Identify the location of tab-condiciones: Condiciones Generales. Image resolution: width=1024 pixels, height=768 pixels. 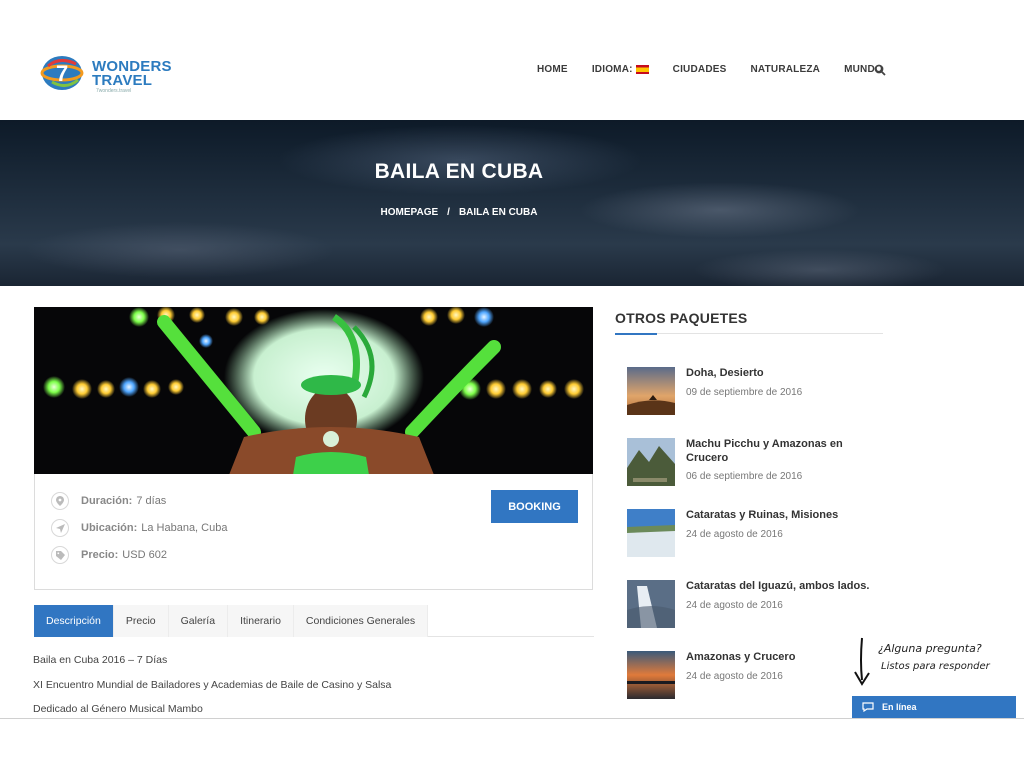
(361, 621).